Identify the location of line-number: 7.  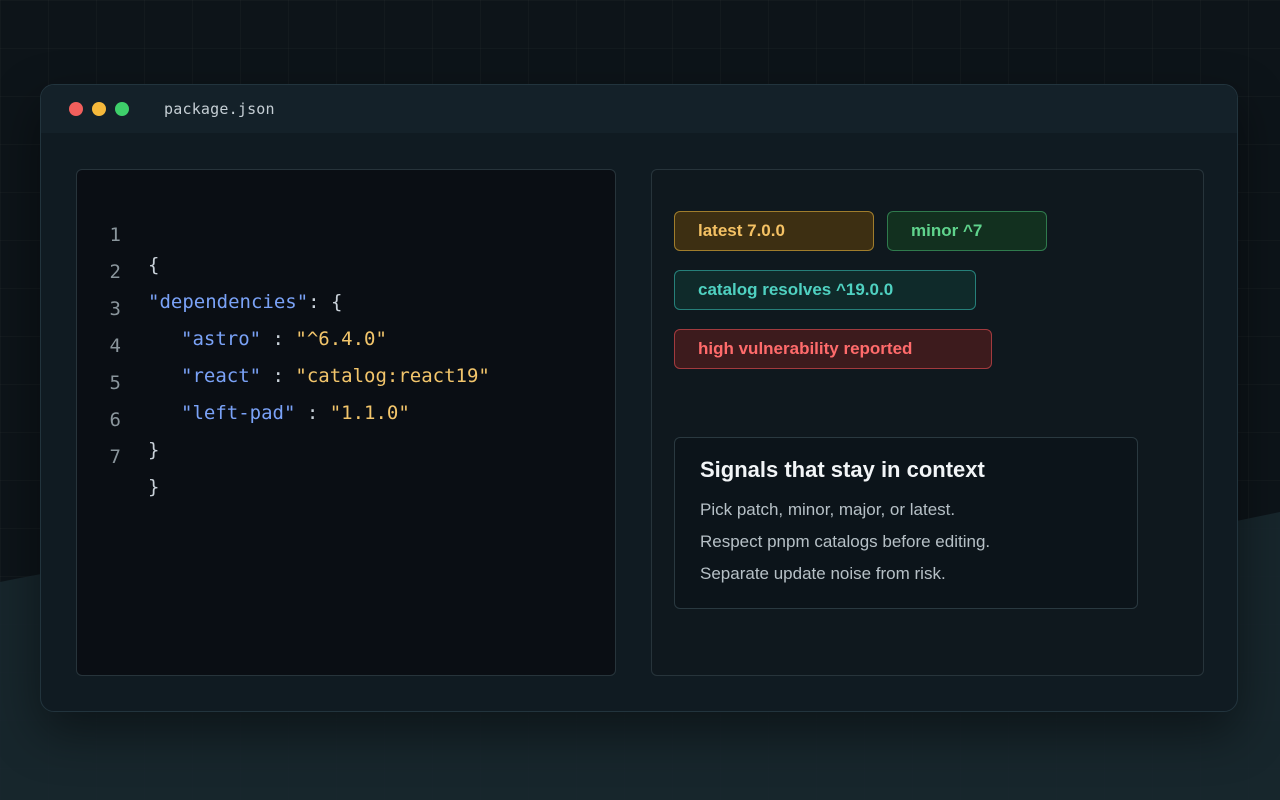
(115, 457).